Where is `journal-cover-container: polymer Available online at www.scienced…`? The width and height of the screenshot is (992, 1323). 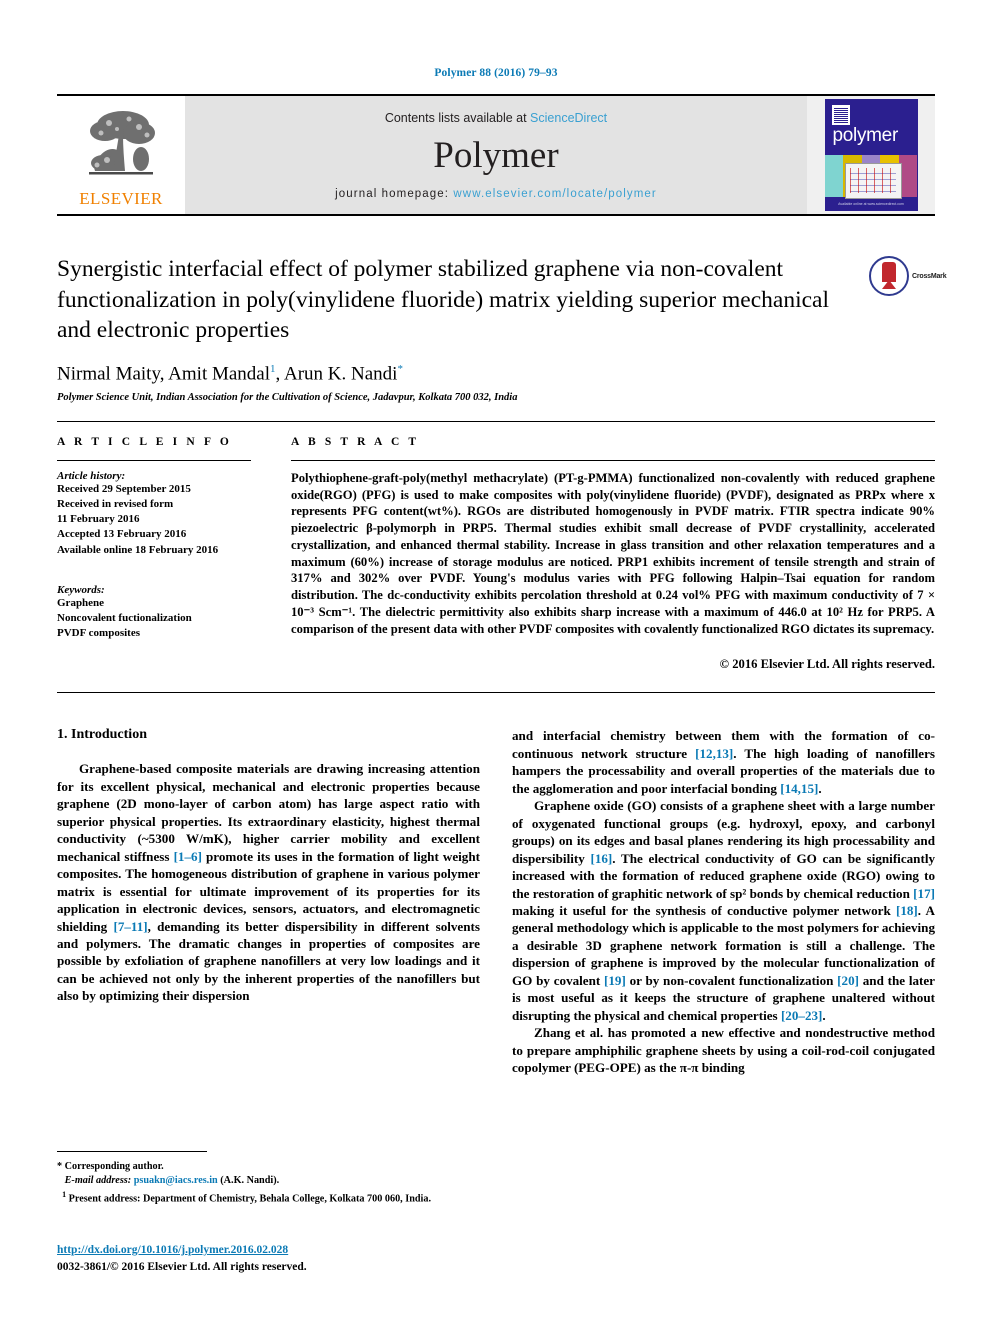 journal-cover-container: polymer Available online at www.scienced… is located at coordinates (871, 155).